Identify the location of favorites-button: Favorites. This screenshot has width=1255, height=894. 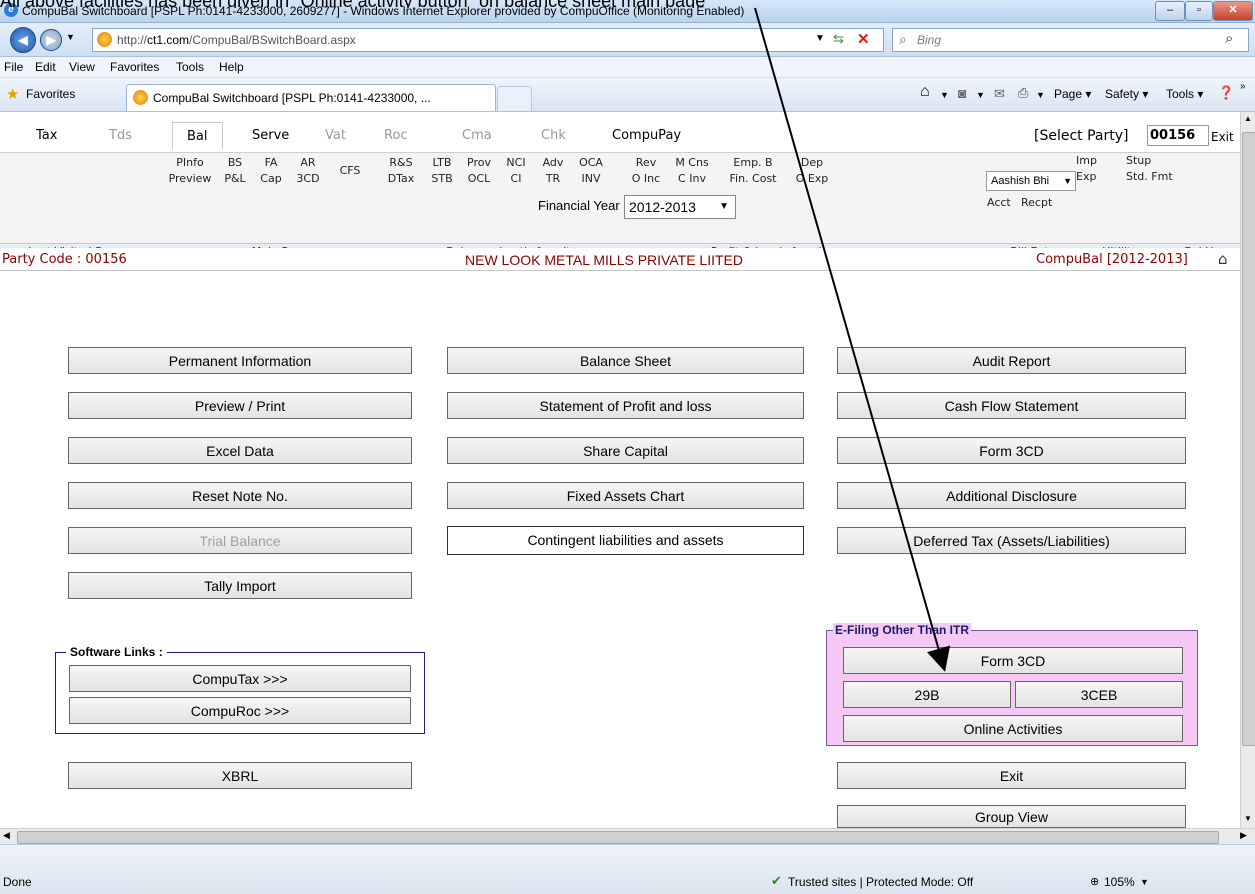
(50, 94).